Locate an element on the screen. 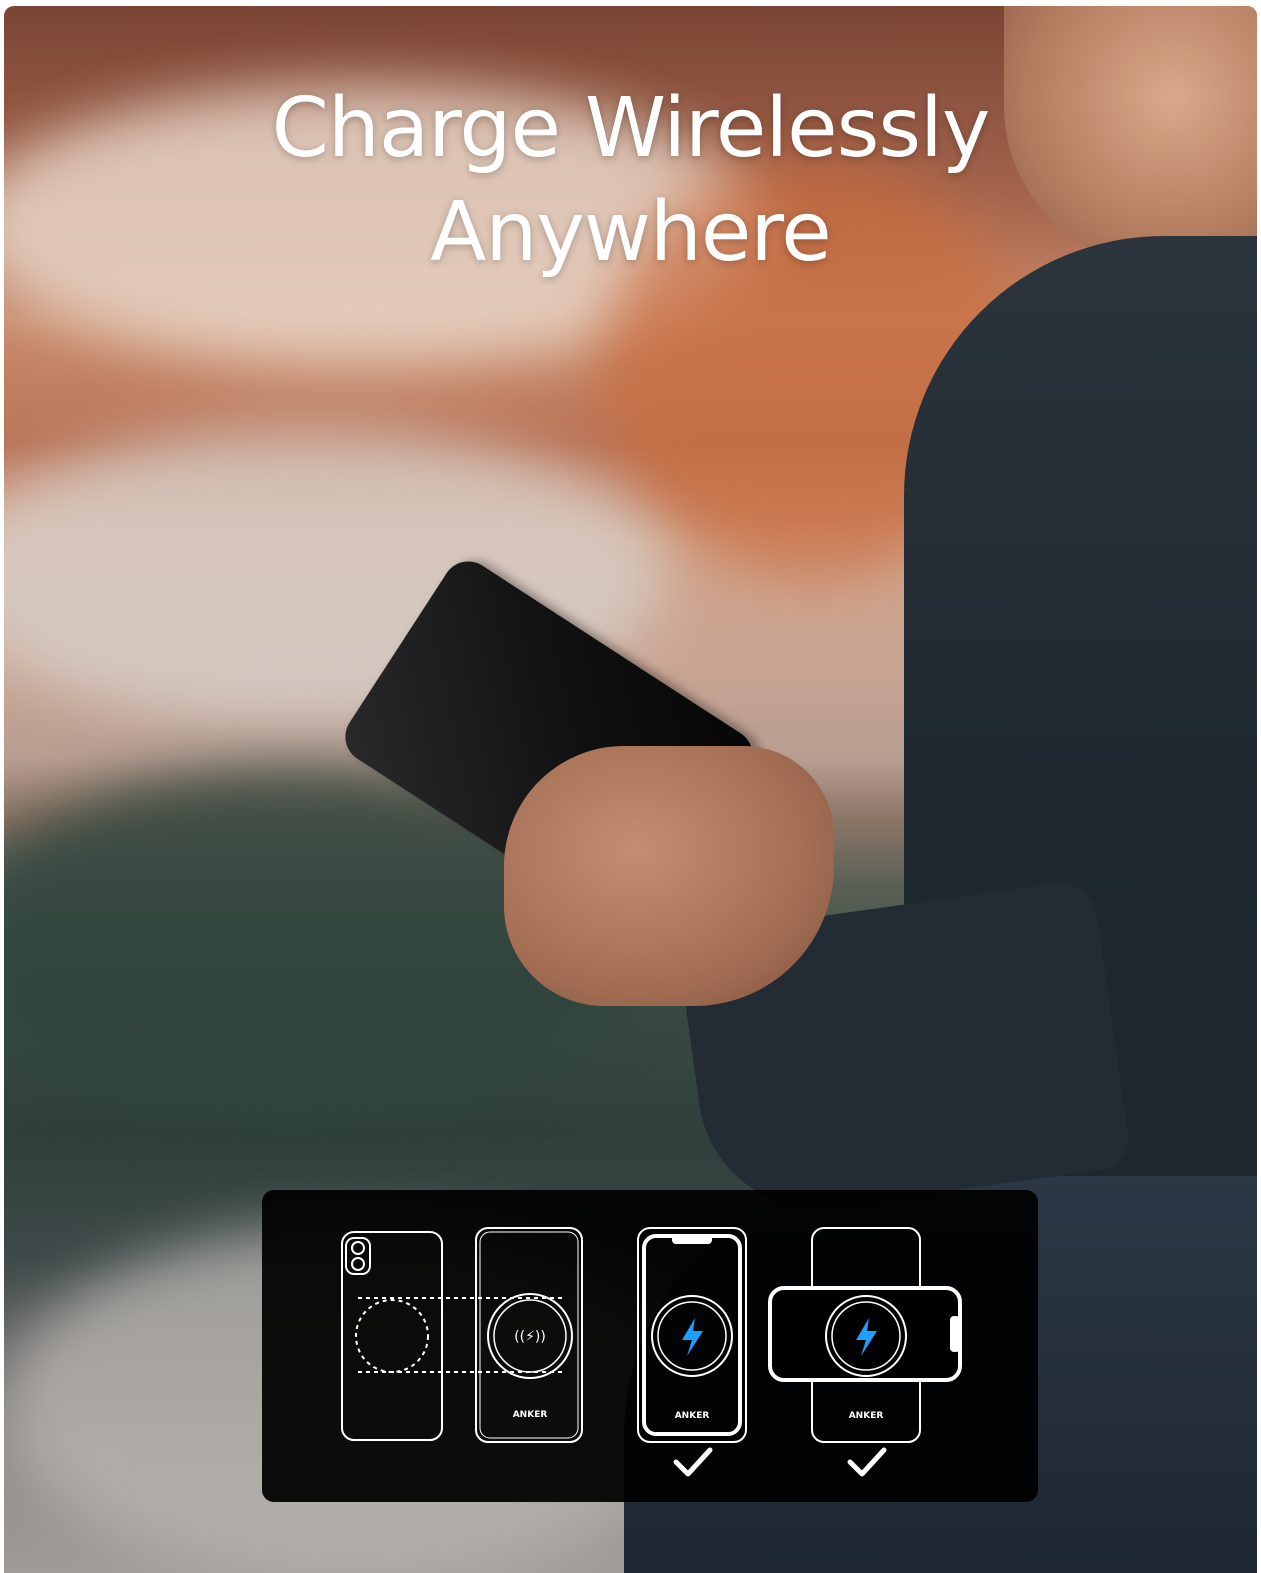 Image resolution: width=1261 pixels, height=1573 pixels. compatibility-panel: ((⚡)) ANKER ANKER ANKER is located at coordinates (650, 1346).